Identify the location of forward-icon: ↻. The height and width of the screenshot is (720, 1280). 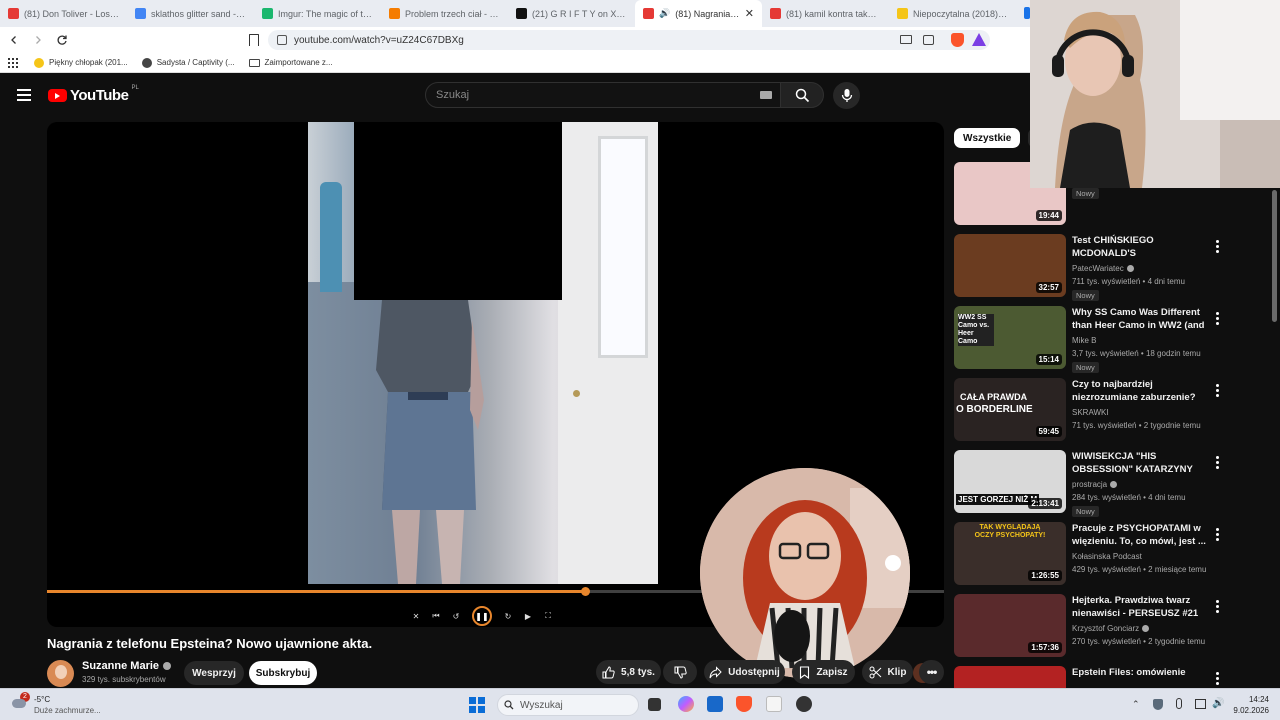
(508, 616).